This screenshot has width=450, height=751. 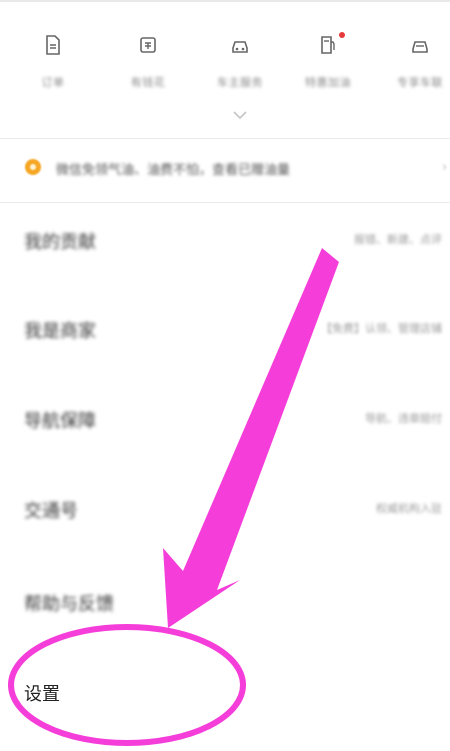 What do you see at coordinates (398, 239) in the screenshot?
I see `menu-item-subtitle: 报错、新建、点评` at bounding box center [398, 239].